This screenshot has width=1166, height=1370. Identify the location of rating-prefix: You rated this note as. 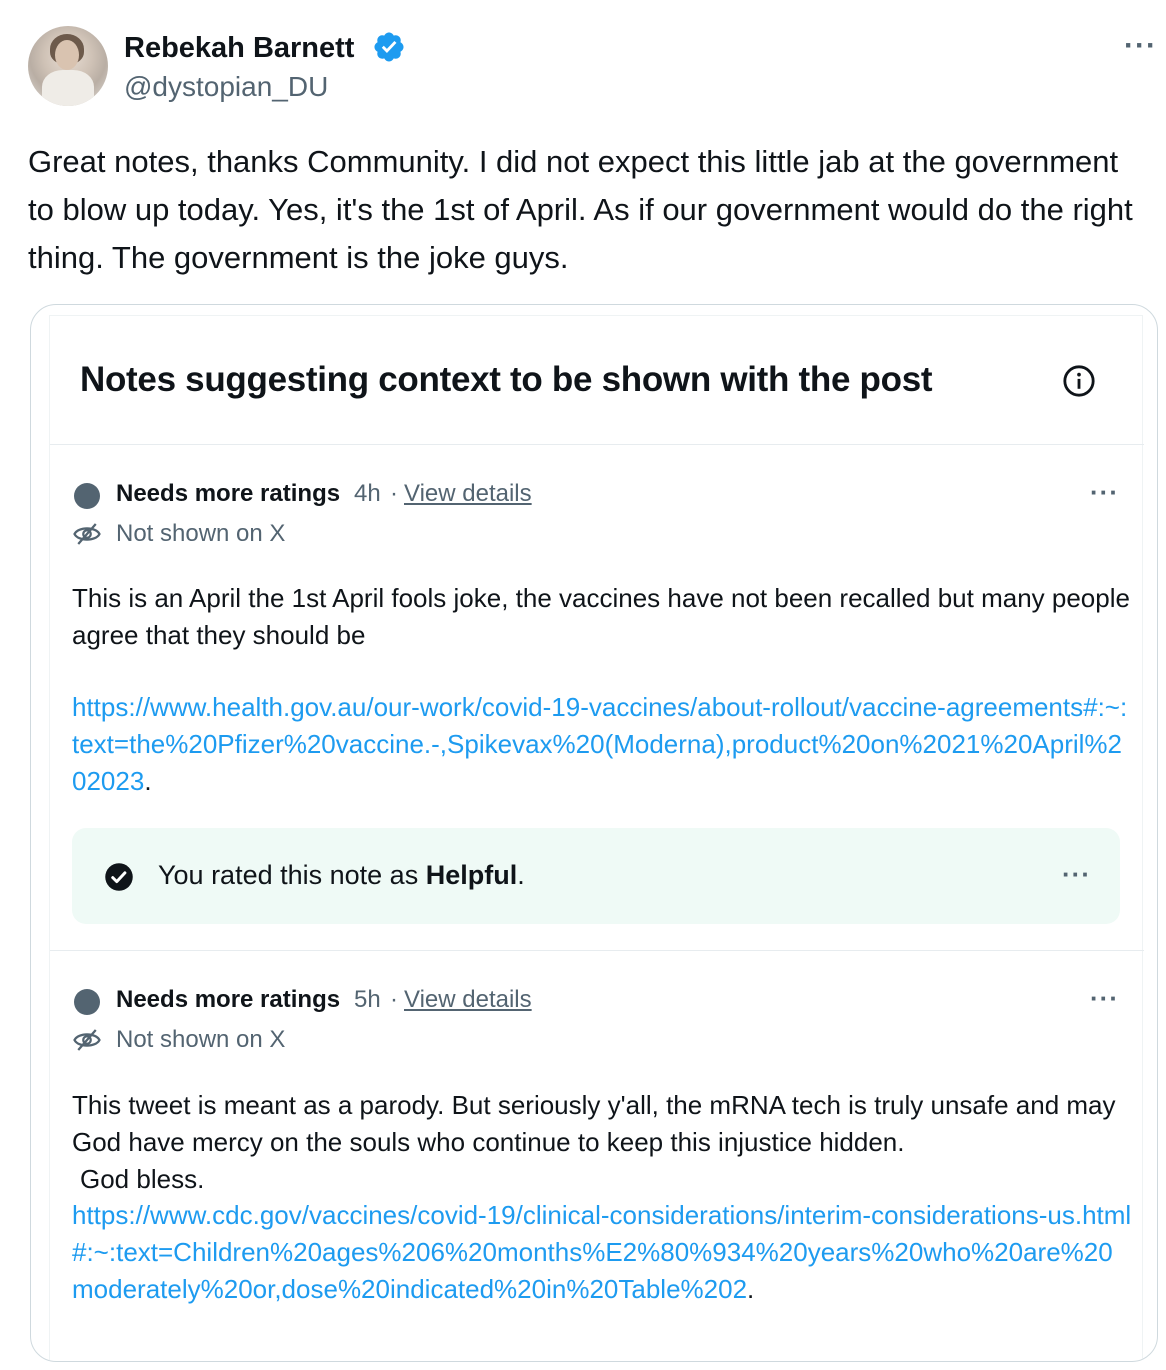
(292, 875).